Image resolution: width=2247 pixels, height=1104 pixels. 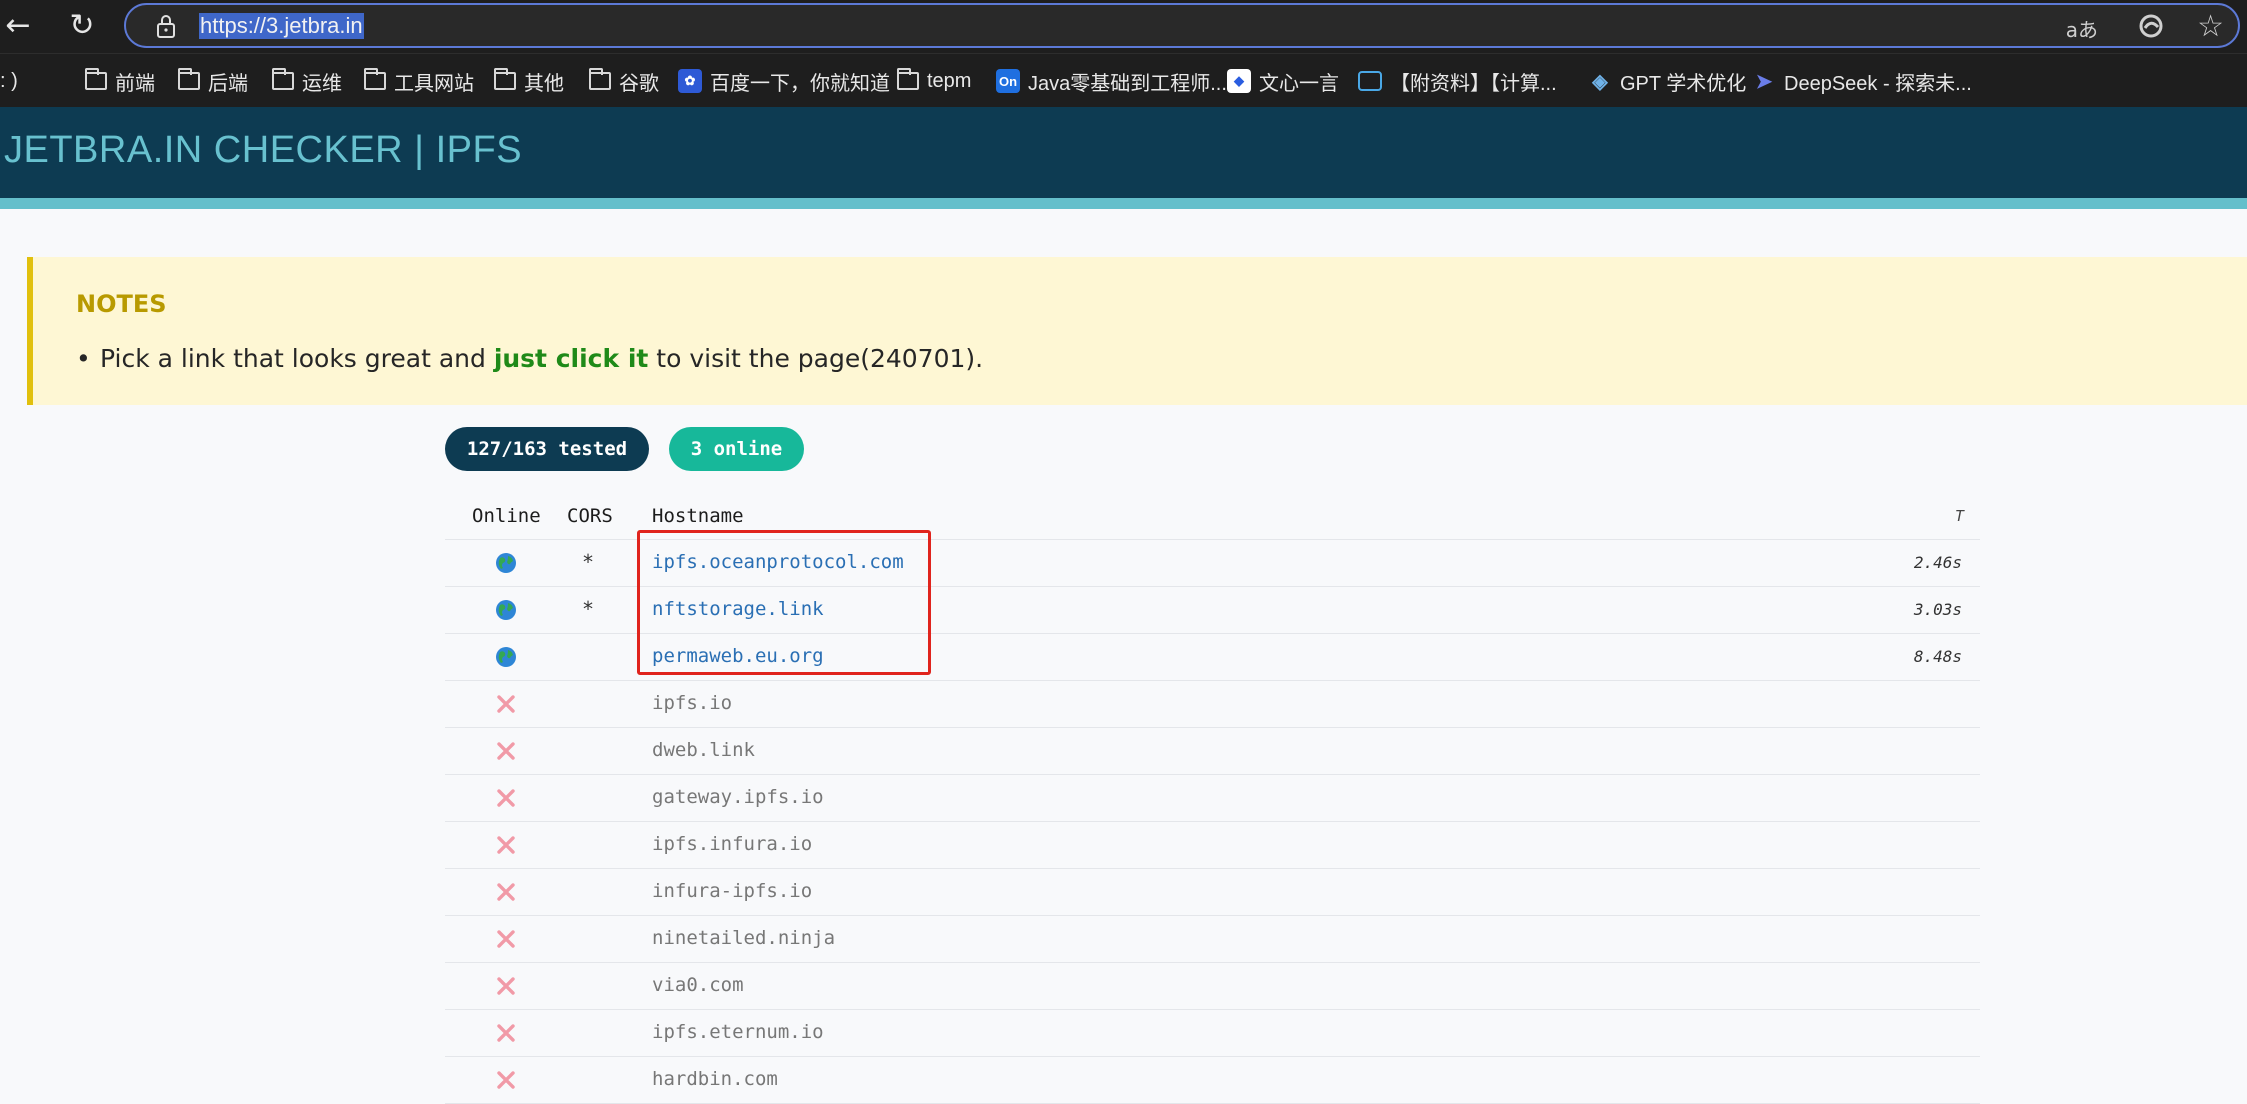 I want to click on bookmark-label: tepm, so click(x=949, y=80).